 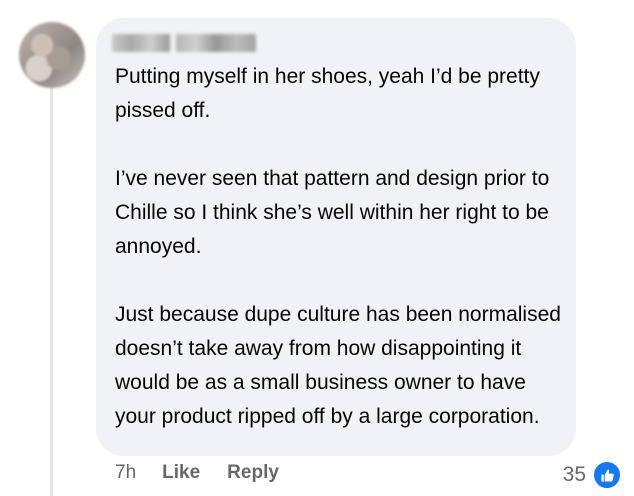 What do you see at coordinates (51, 290) in the screenshot?
I see `thread-line` at bounding box center [51, 290].